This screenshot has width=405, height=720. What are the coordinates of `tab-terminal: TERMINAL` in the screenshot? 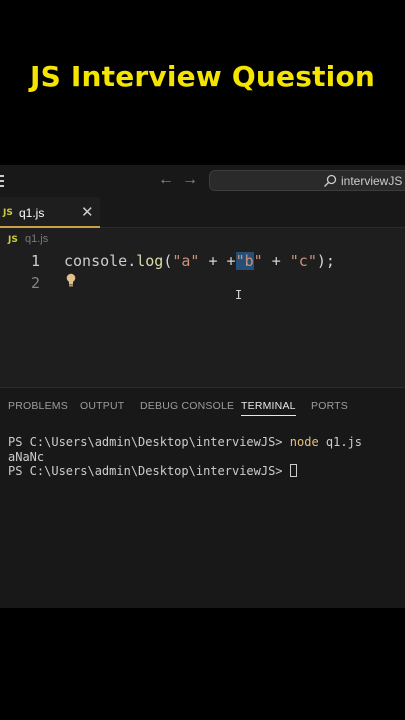 It's located at (268, 408).